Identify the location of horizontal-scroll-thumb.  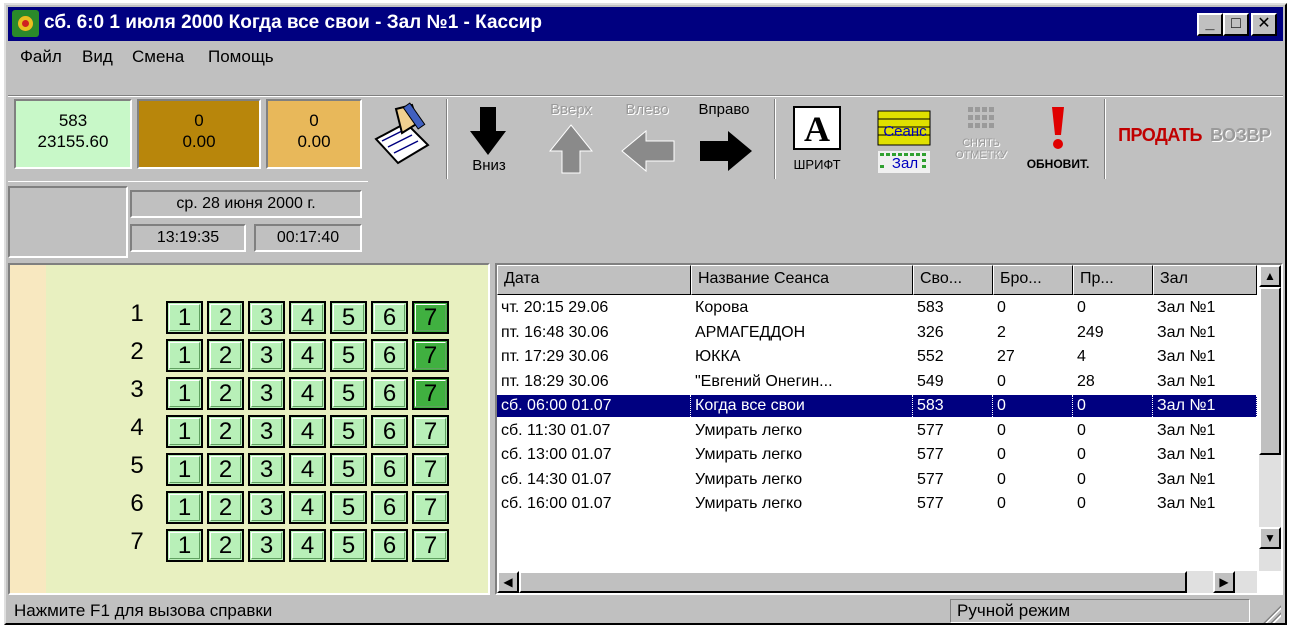
(853, 582).